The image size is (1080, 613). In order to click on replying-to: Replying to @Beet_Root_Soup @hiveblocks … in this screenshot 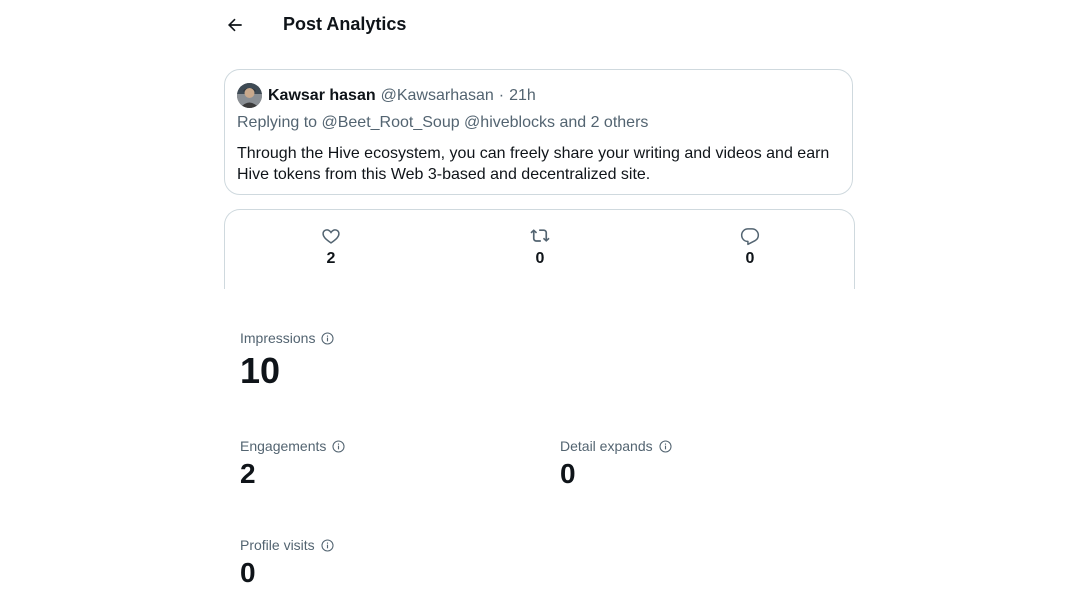, I will do `click(442, 123)`.